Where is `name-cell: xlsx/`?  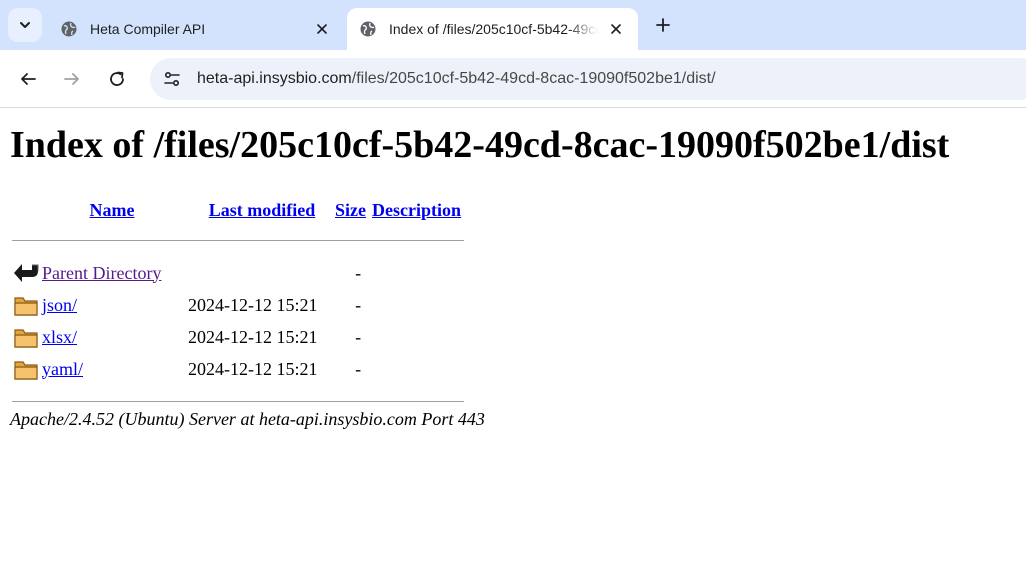
name-cell: xlsx/ is located at coordinates (112, 337).